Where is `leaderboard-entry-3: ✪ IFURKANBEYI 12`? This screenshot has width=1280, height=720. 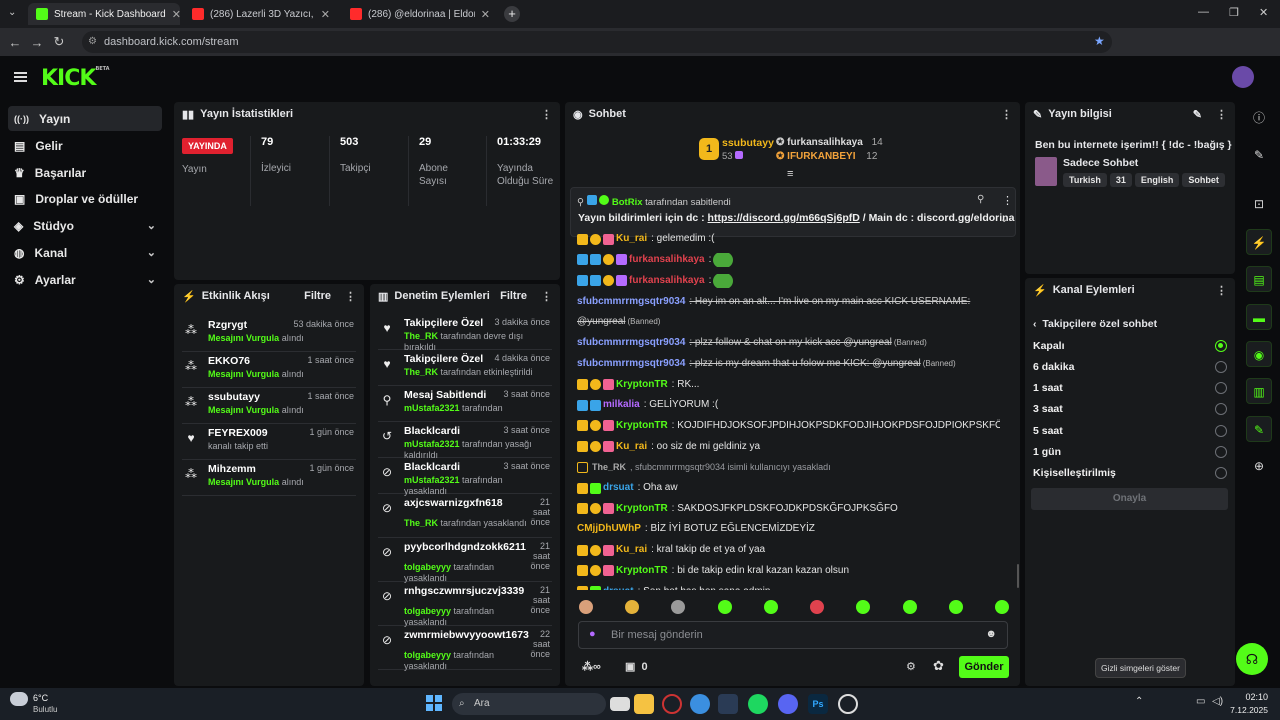 leaderboard-entry-3: ✪ IFURKANBEYI 12 is located at coordinates (826, 156).